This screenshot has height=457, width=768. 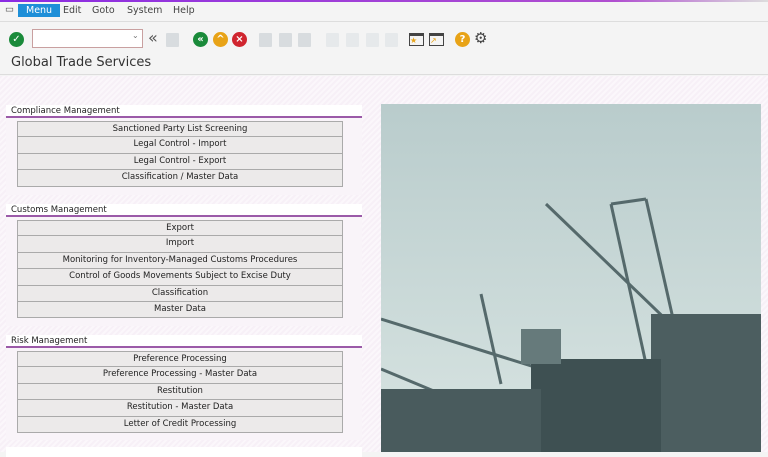 I want to click on back-icon: «, so click(x=200, y=39).